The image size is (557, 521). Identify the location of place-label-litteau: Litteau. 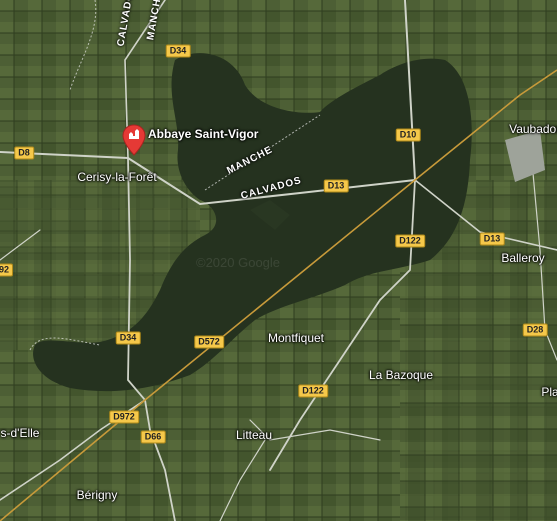
(254, 435).